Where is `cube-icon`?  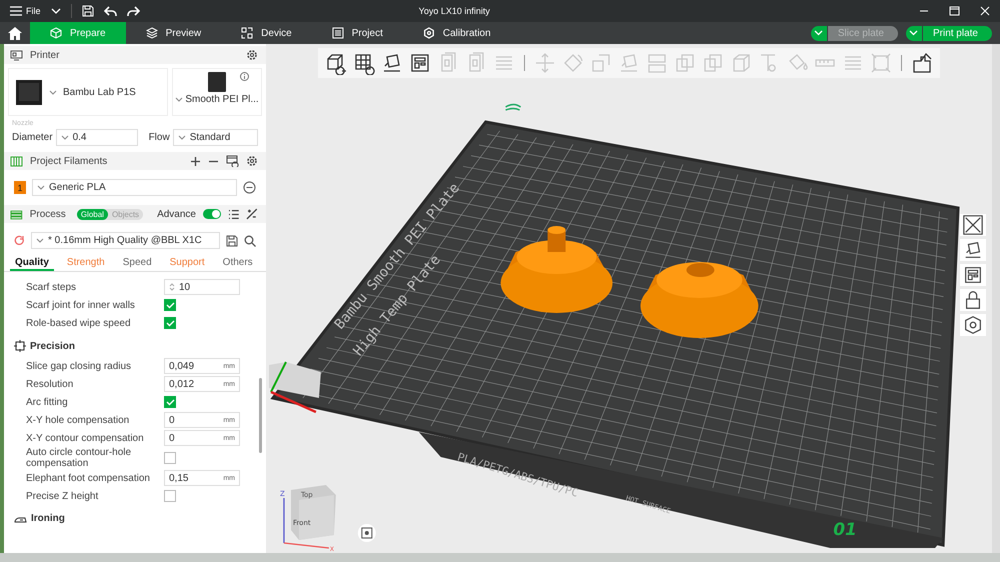
cube-icon is located at coordinates (56, 33).